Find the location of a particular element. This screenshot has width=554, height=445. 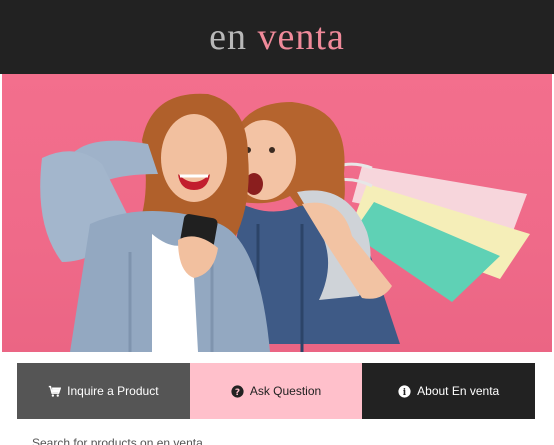

intro-text-partial: Search for products on en venta is located at coordinates (117, 440).